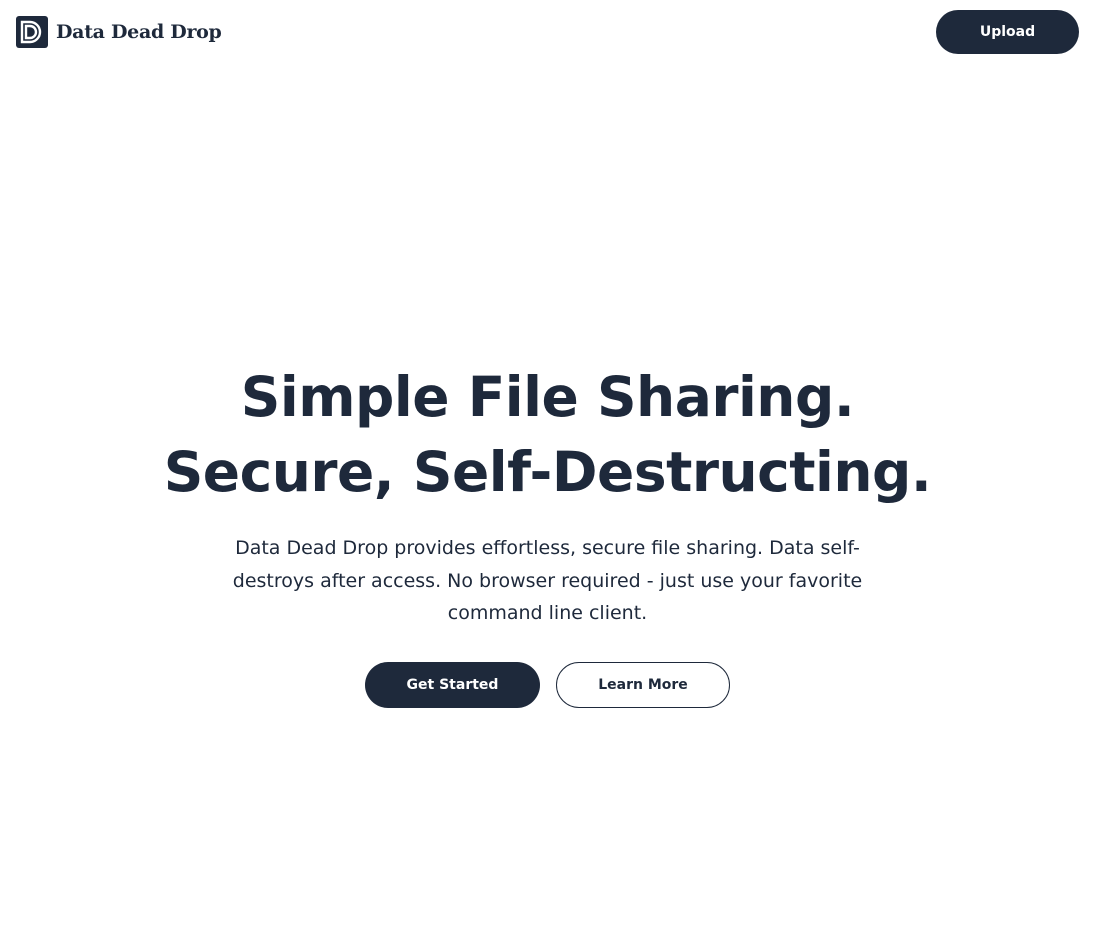  Describe the element at coordinates (547, 32) in the screenshot. I see `site-header: Data Dead Drop Upload` at that location.